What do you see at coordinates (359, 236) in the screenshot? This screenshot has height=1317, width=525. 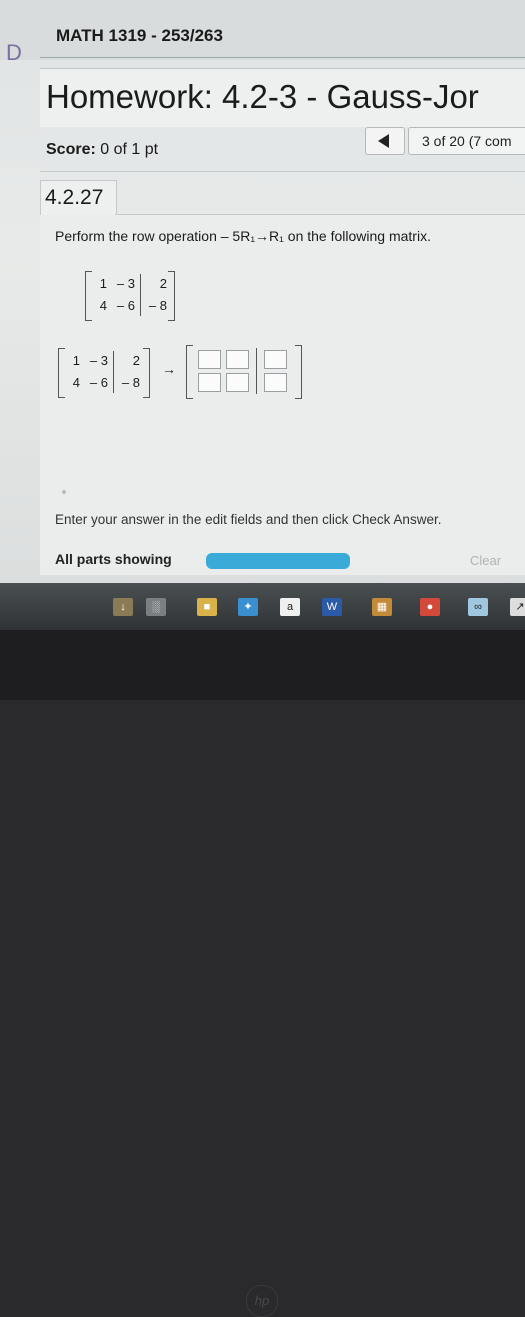 I see `instruction-suffix: on the following matrix.` at bounding box center [359, 236].